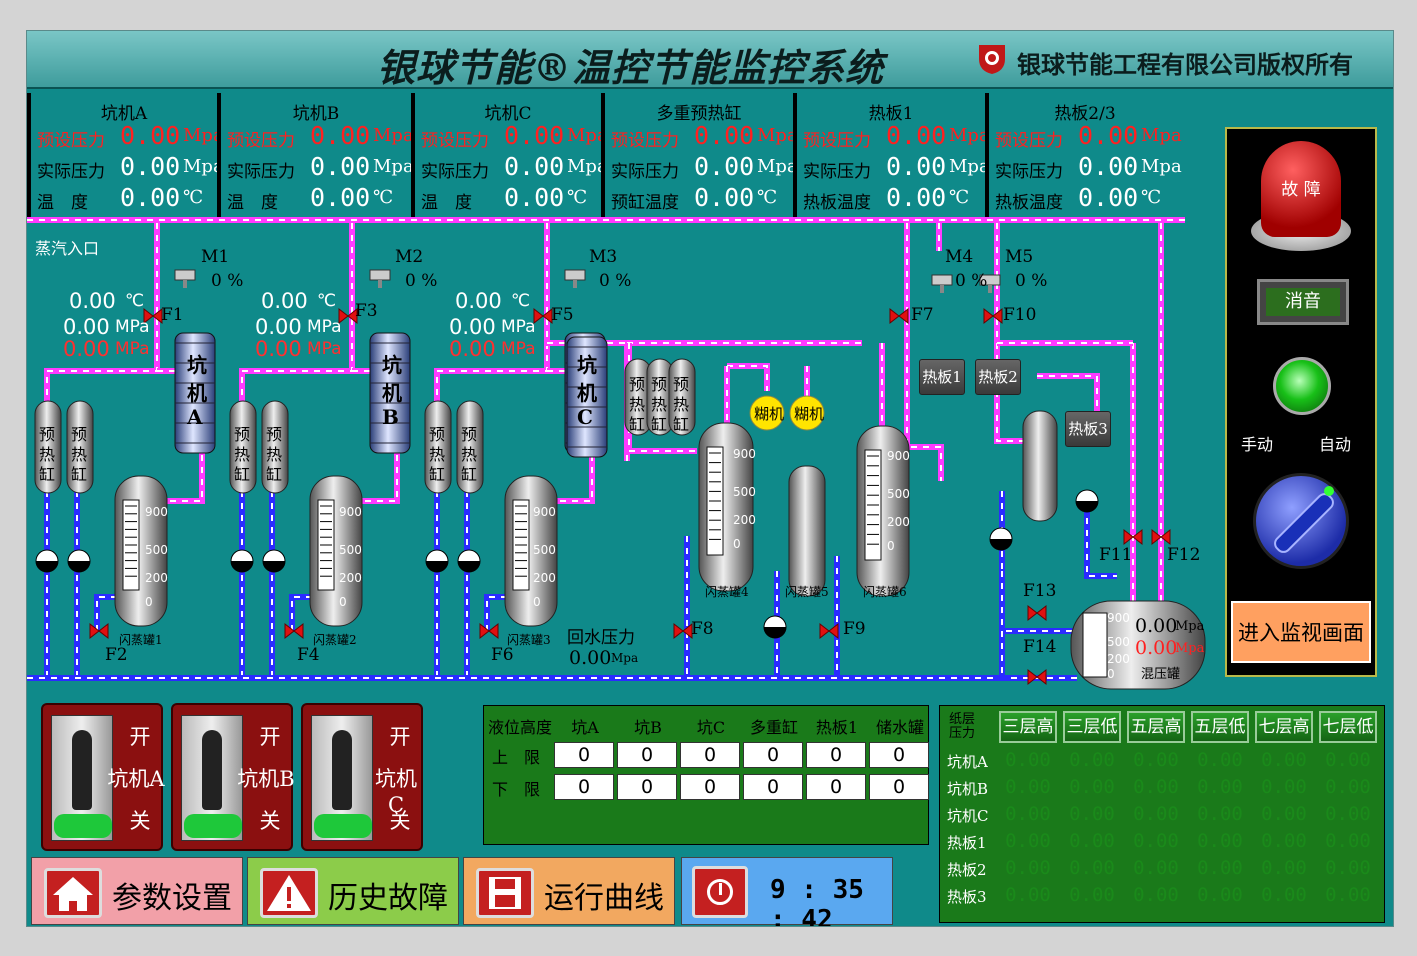 This screenshot has width=1417, height=956. Describe the element at coordinates (942, 377) in the screenshot. I see `hotplate-1: 热板1` at that location.